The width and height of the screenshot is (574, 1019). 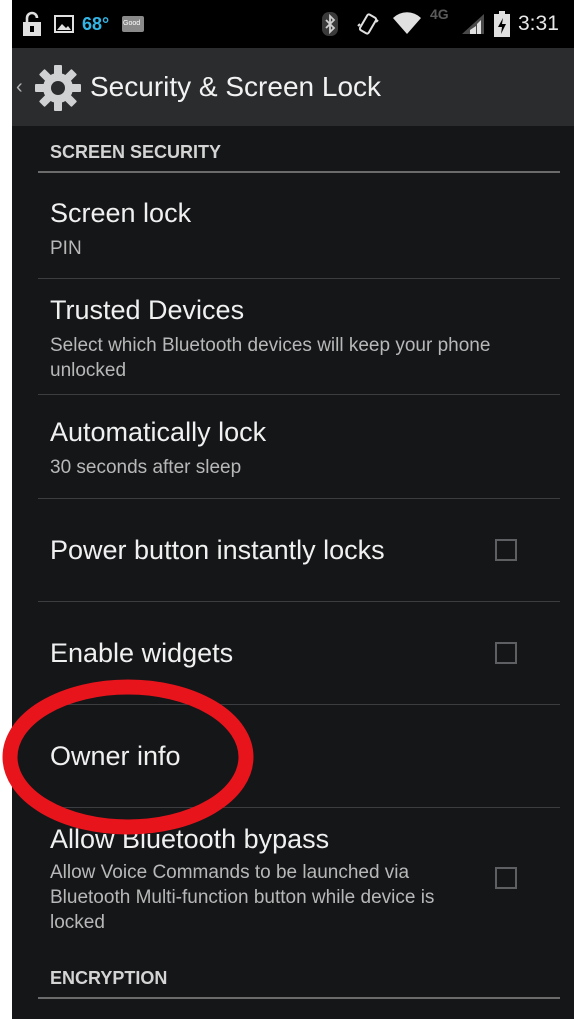 I want to click on bluetooth-icon, so click(x=330, y=24).